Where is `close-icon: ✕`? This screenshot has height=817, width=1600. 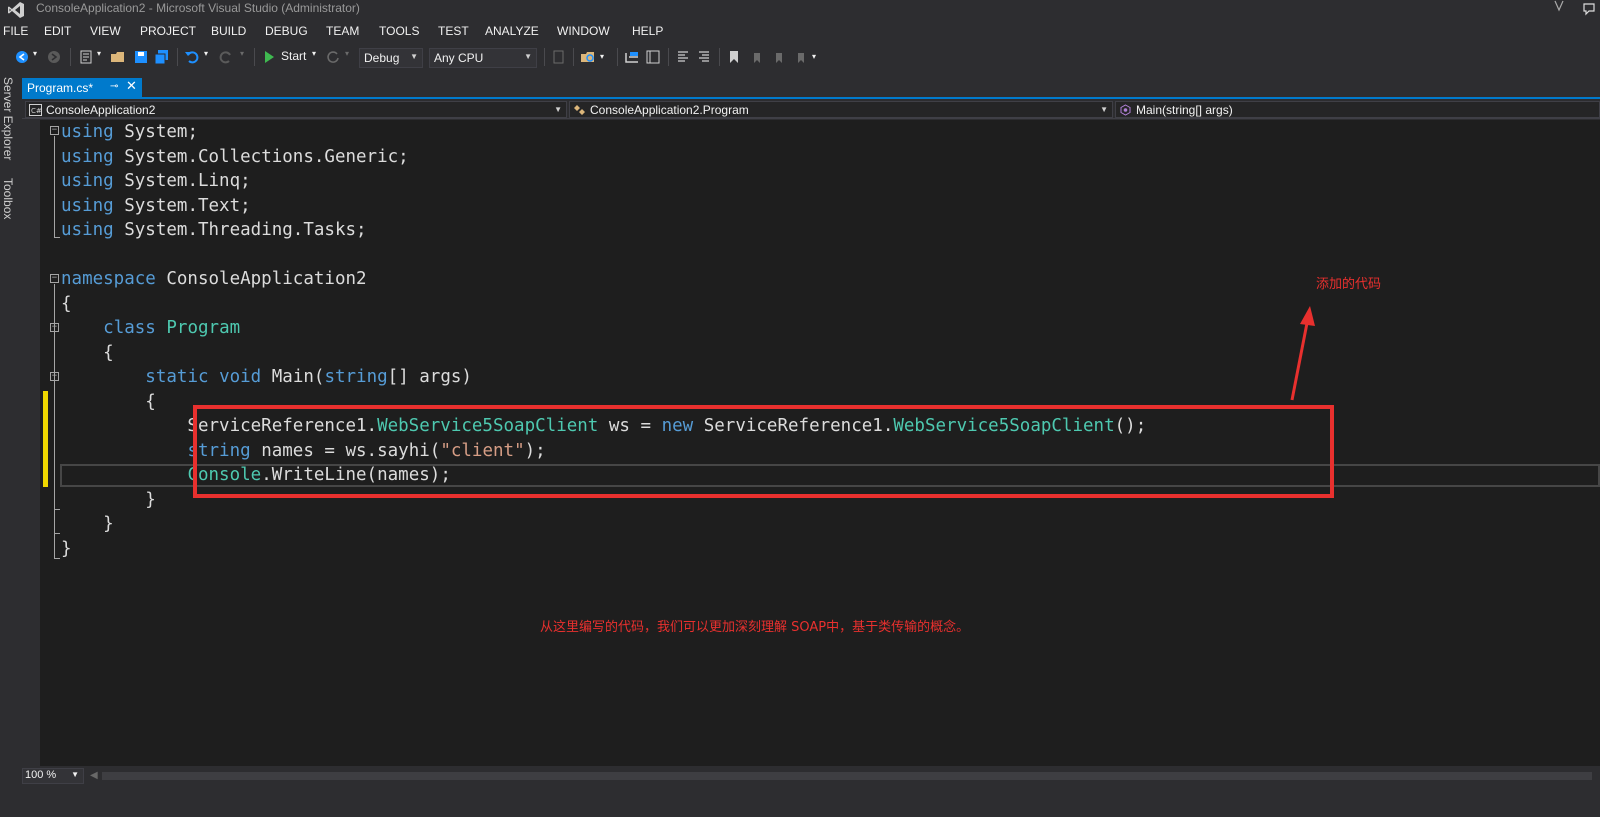
close-icon: ✕ is located at coordinates (131, 86).